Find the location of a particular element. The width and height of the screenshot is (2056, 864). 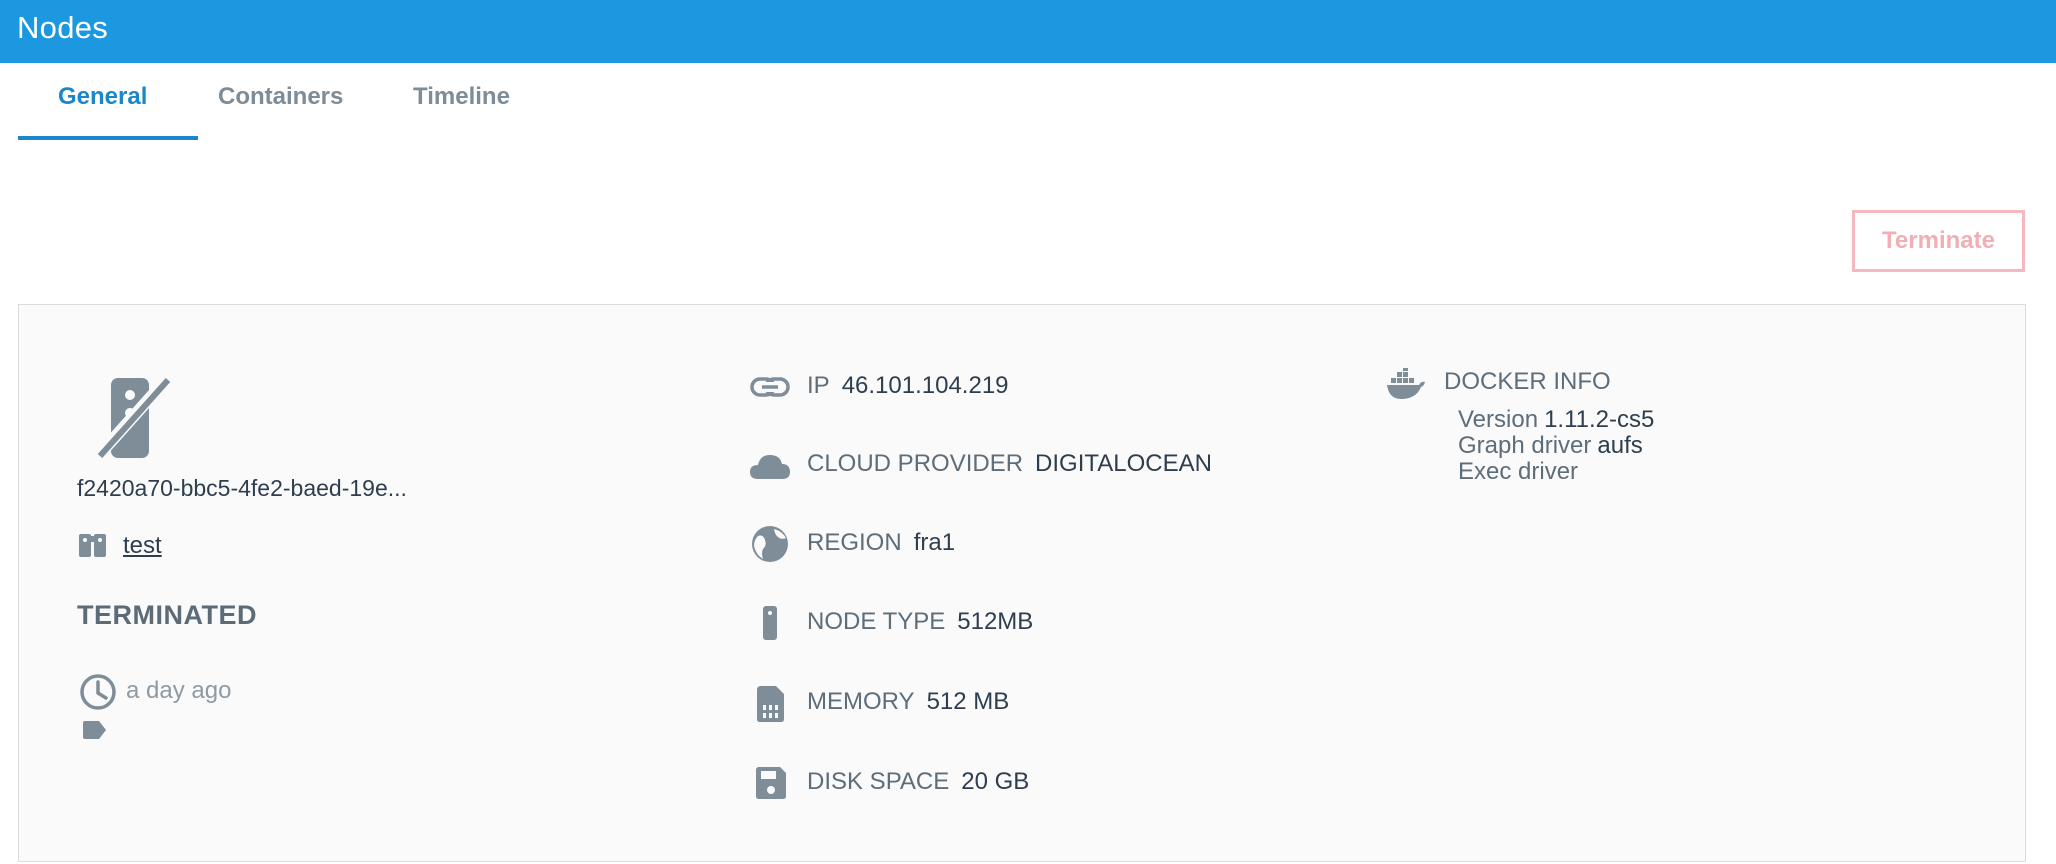

docker-graph-driver-value: aufs is located at coordinates (1620, 445).